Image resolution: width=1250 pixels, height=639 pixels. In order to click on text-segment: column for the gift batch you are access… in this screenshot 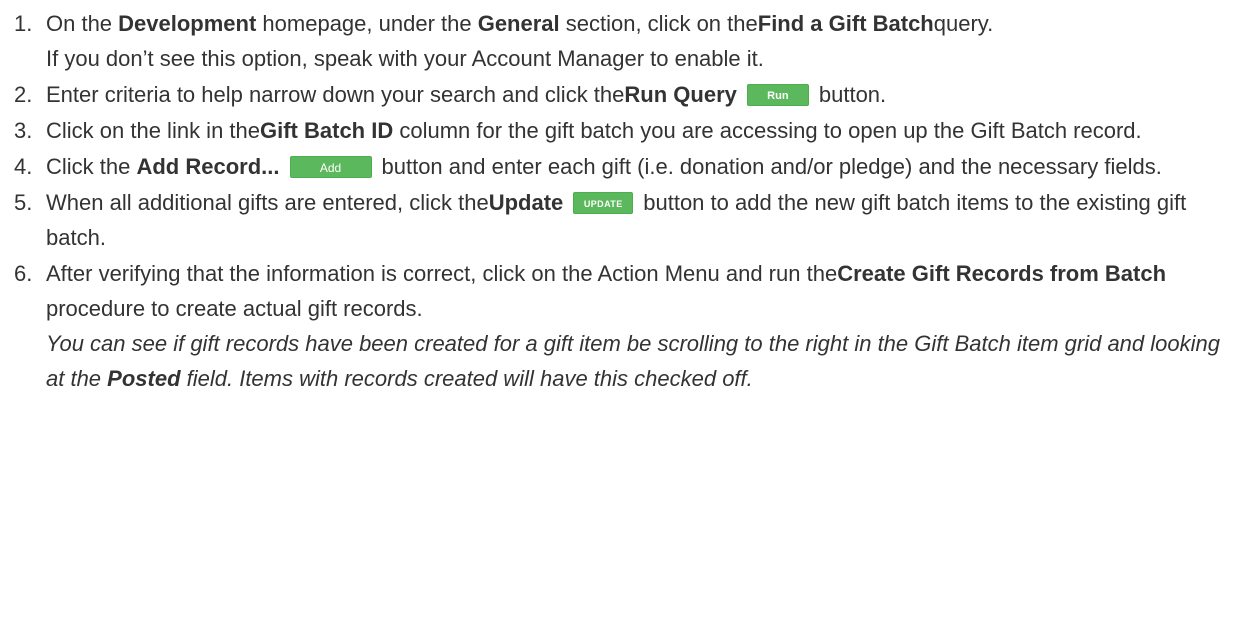, I will do `click(767, 130)`.